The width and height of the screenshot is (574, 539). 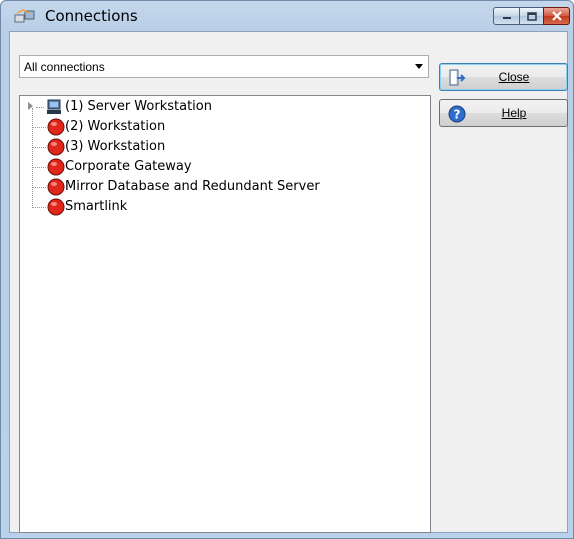 I want to click on minimize-icon, so click(x=506, y=18).